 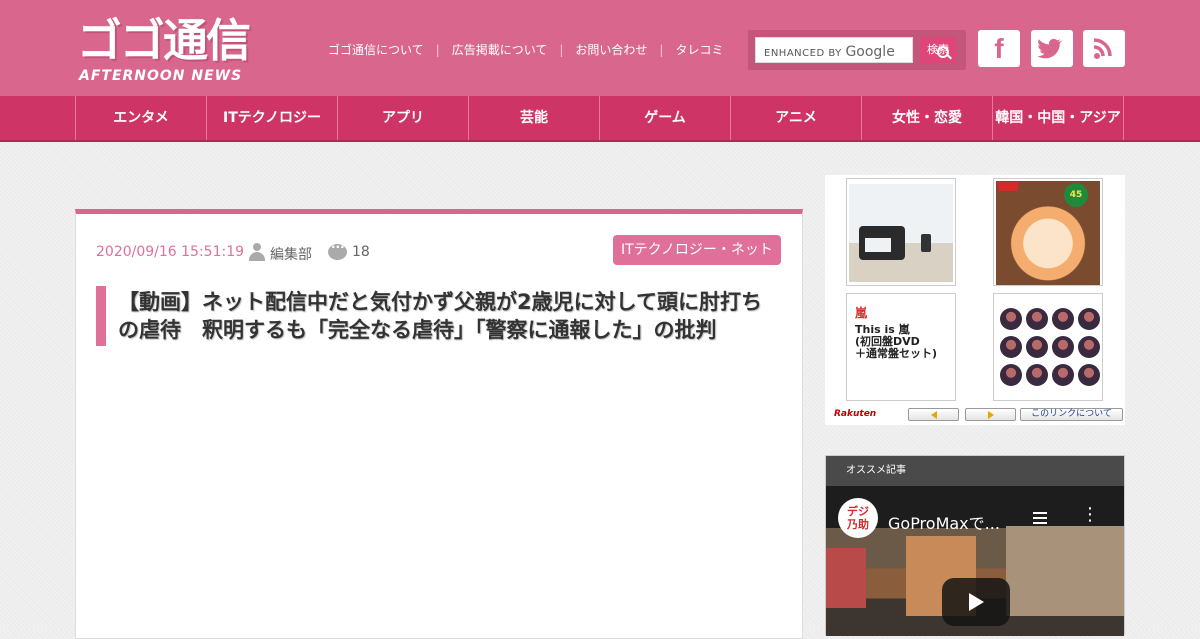 What do you see at coordinates (870, 52) in the screenshot?
I see `search-google-label: Google` at bounding box center [870, 52].